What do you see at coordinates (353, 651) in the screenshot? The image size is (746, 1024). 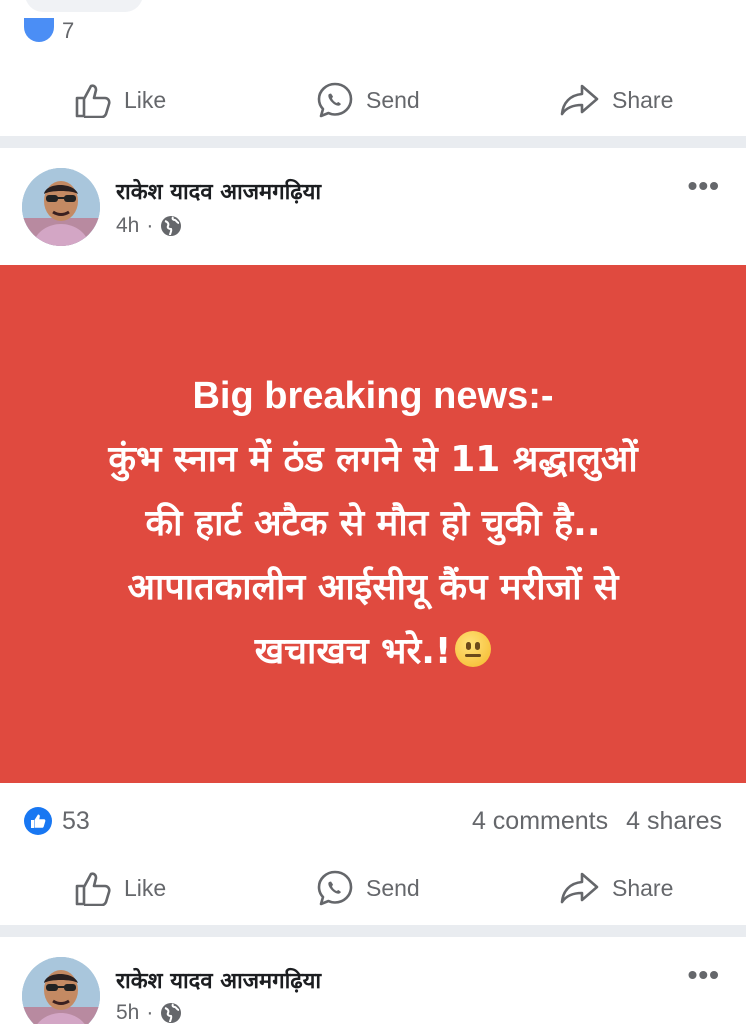 I see `banner-line: खचाखच भरे.!` at bounding box center [353, 651].